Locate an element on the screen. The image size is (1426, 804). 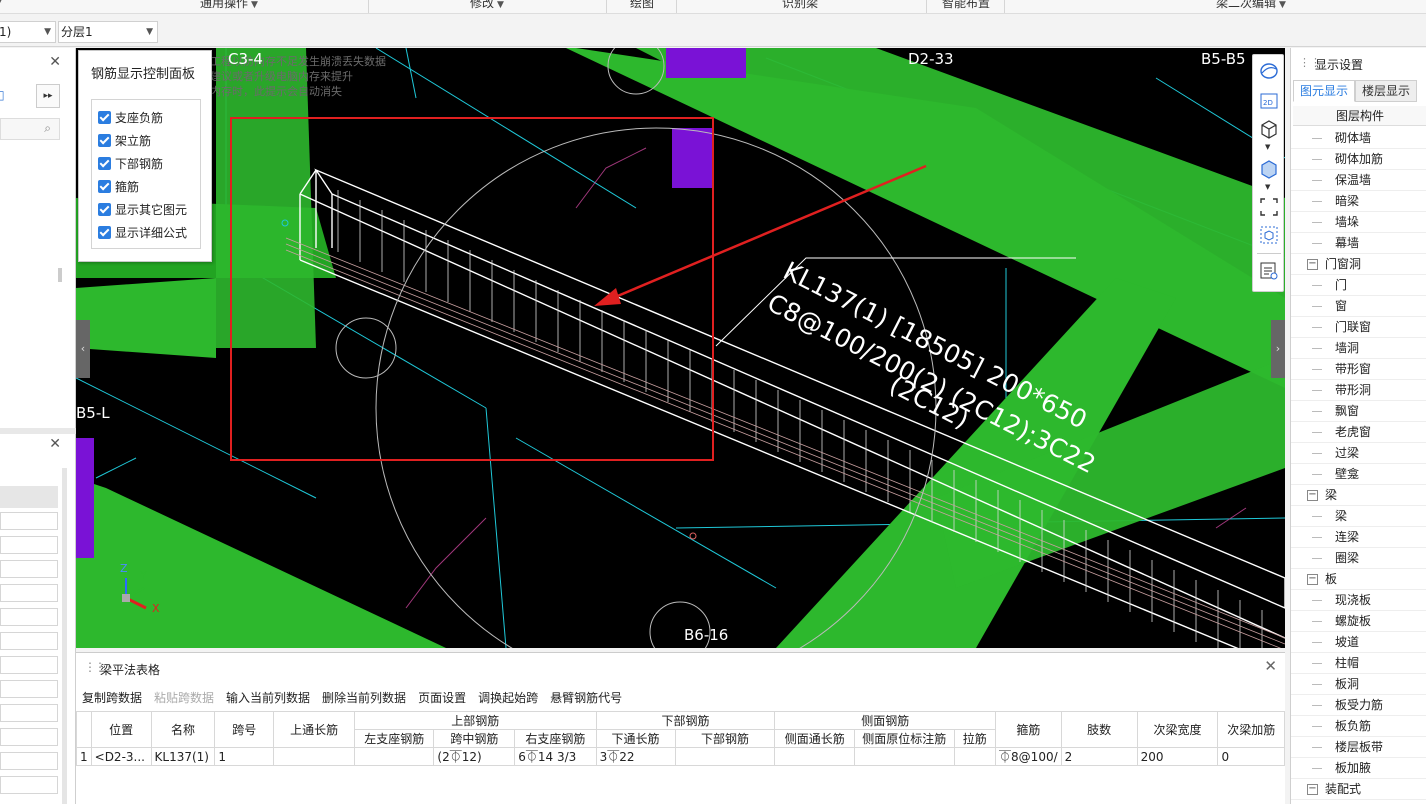
option-detailed-formula: 显示详细公式 is located at coordinates (142, 232).